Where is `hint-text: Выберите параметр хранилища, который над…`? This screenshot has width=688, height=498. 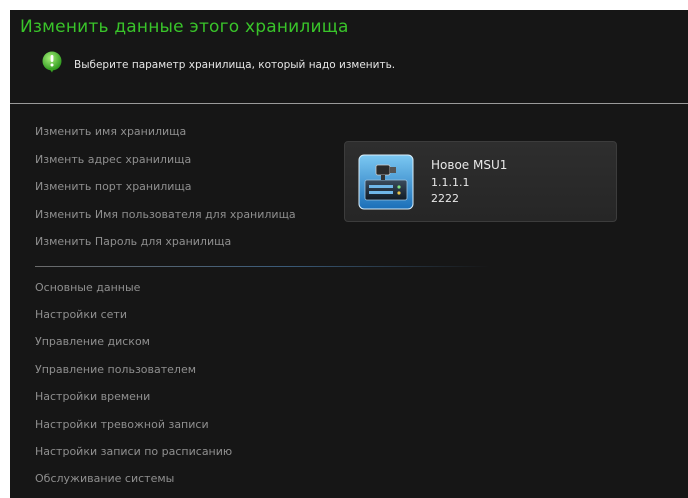 hint-text: Выберите параметр хранилища, который над… is located at coordinates (235, 65).